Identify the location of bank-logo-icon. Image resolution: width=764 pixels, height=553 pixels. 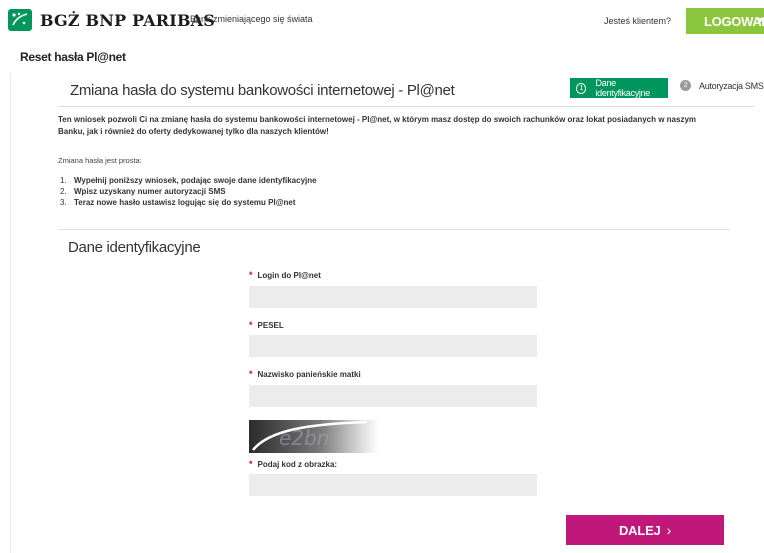
(20, 20).